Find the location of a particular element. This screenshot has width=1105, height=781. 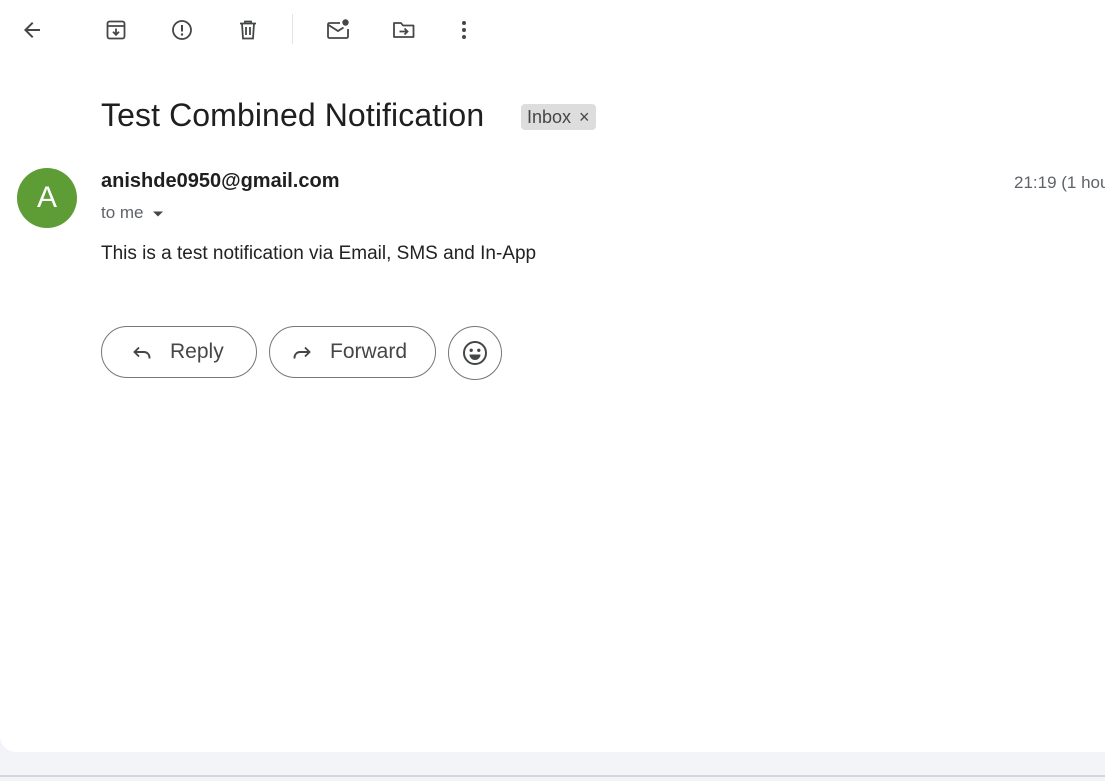

forward-icon is located at coordinates (302, 352).